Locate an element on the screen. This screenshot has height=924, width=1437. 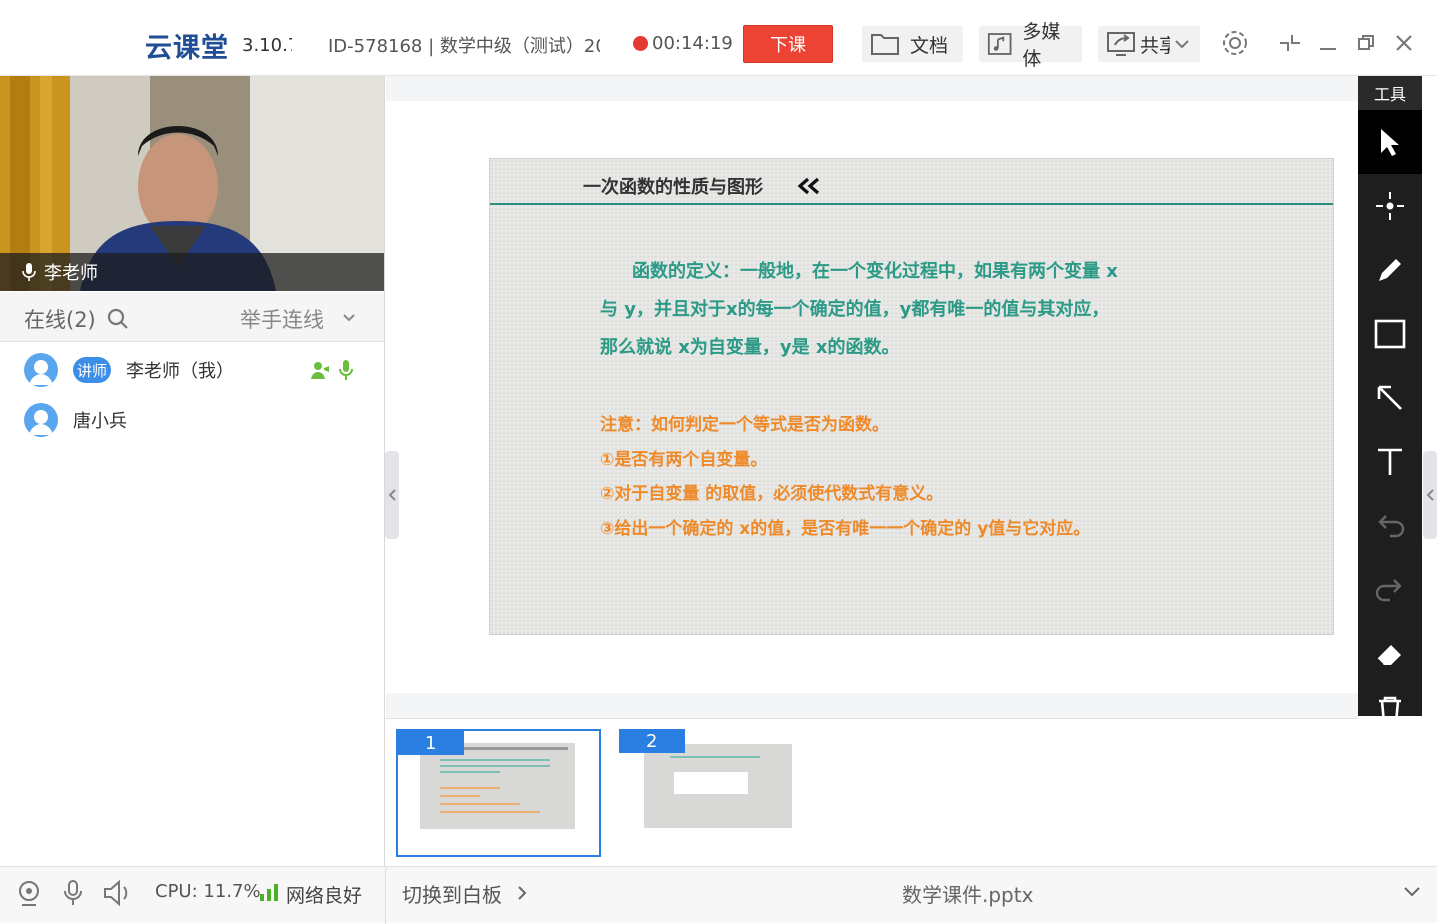
restore-button is located at coordinates (1366, 43).